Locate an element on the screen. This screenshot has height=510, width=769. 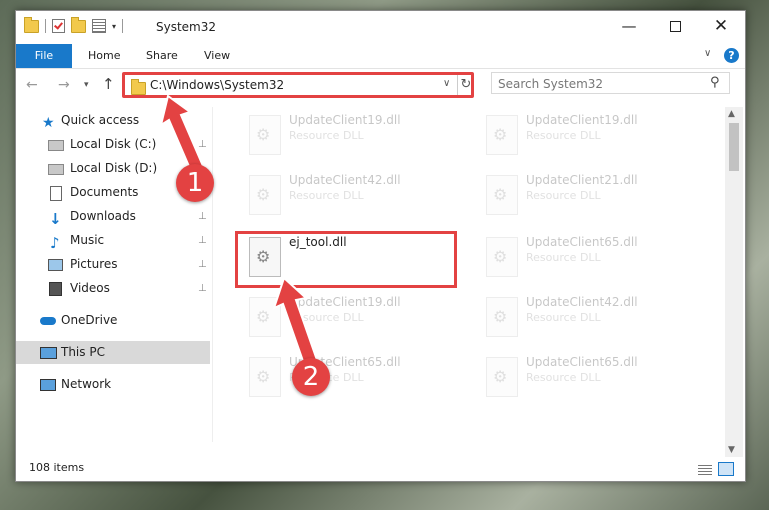
folder-icon is located at coordinates (31, 24).